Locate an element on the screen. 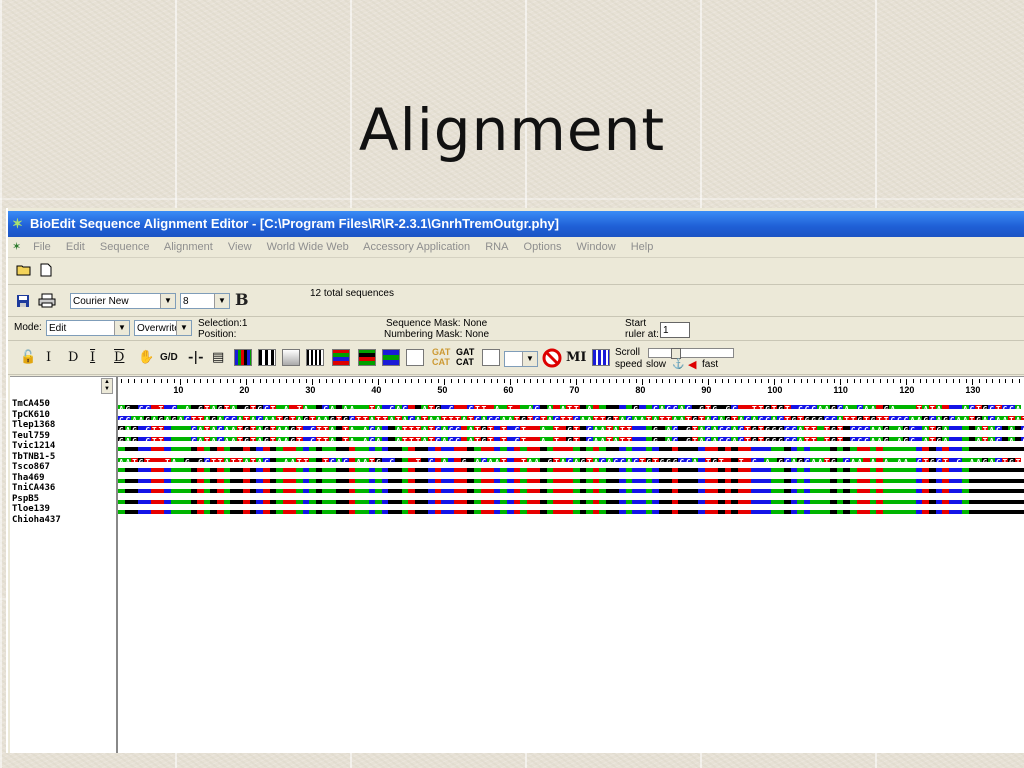 The image size is (1024, 768). menu-alignment: Alignment is located at coordinates (188, 247).